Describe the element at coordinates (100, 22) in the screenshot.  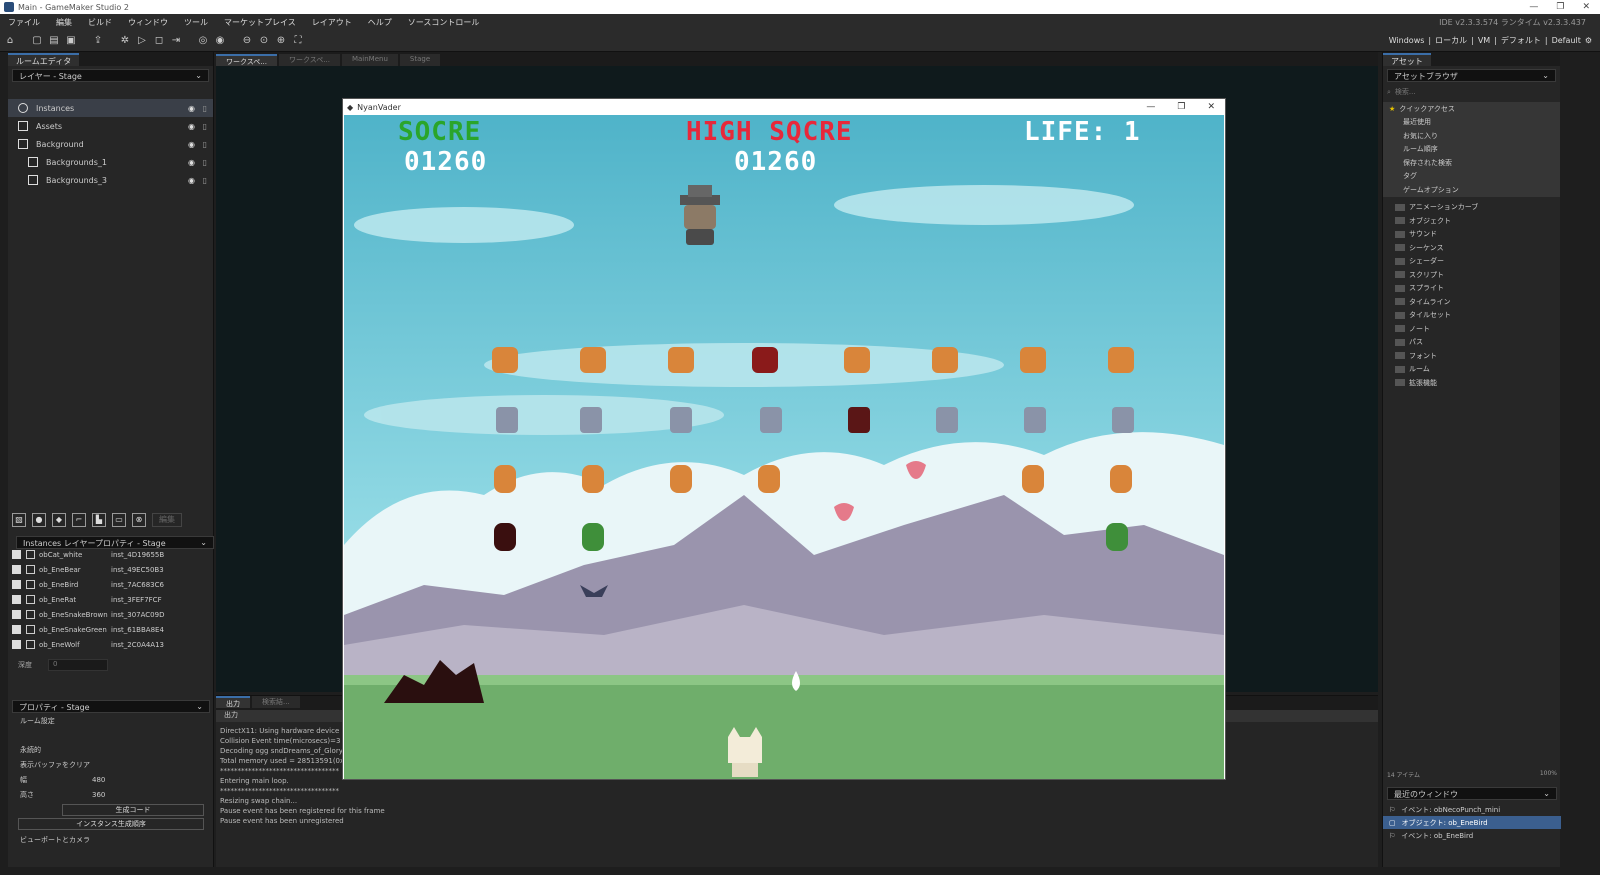
I see `menu-build: ビルド` at that location.